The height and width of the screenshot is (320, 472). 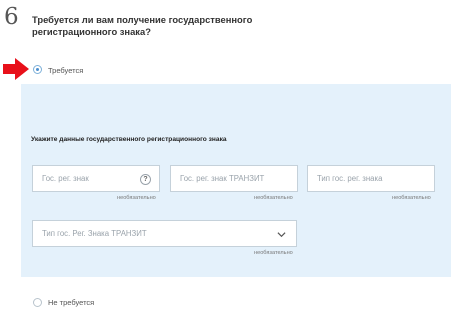 I want to click on plate-type-hint: необязательно, so click(x=411, y=198).